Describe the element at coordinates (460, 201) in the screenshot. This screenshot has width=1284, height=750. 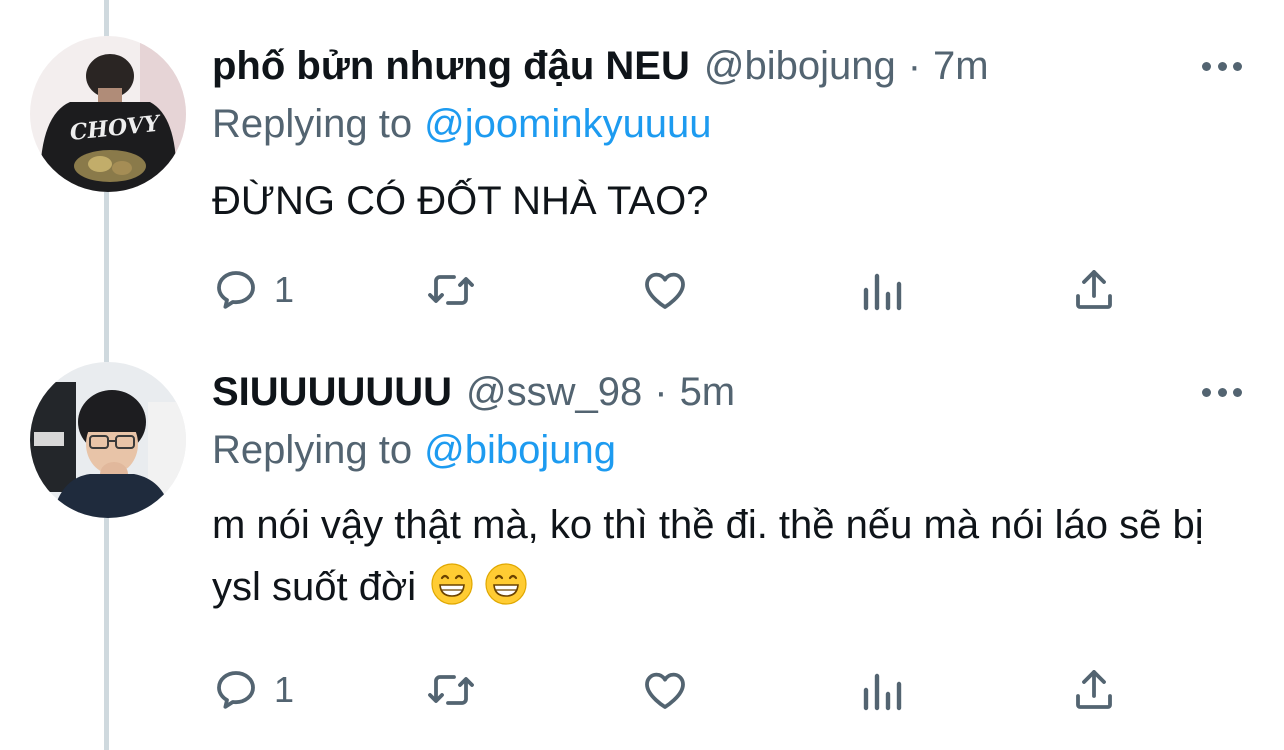
I see `tweet-text: ĐỪNG CÓ ĐỐT NHÀ TAO?` at that location.